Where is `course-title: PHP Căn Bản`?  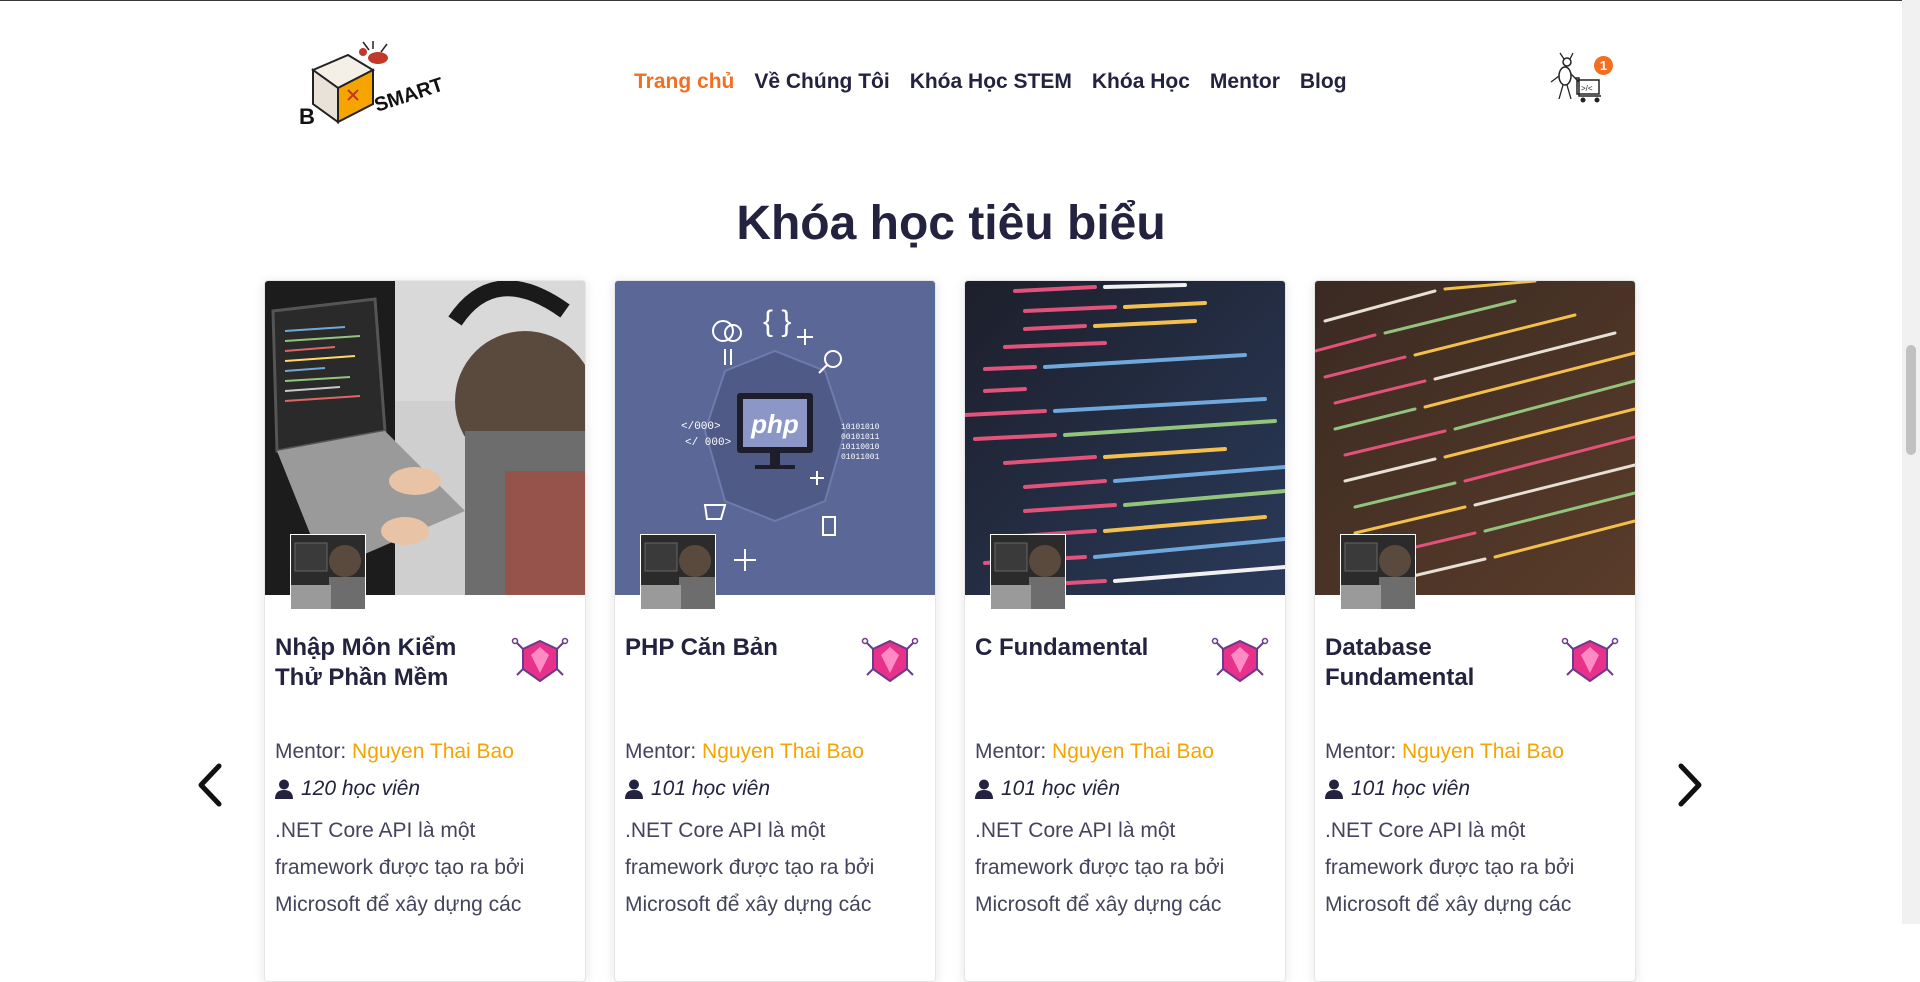 course-title: PHP Căn Bản is located at coordinates (740, 648).